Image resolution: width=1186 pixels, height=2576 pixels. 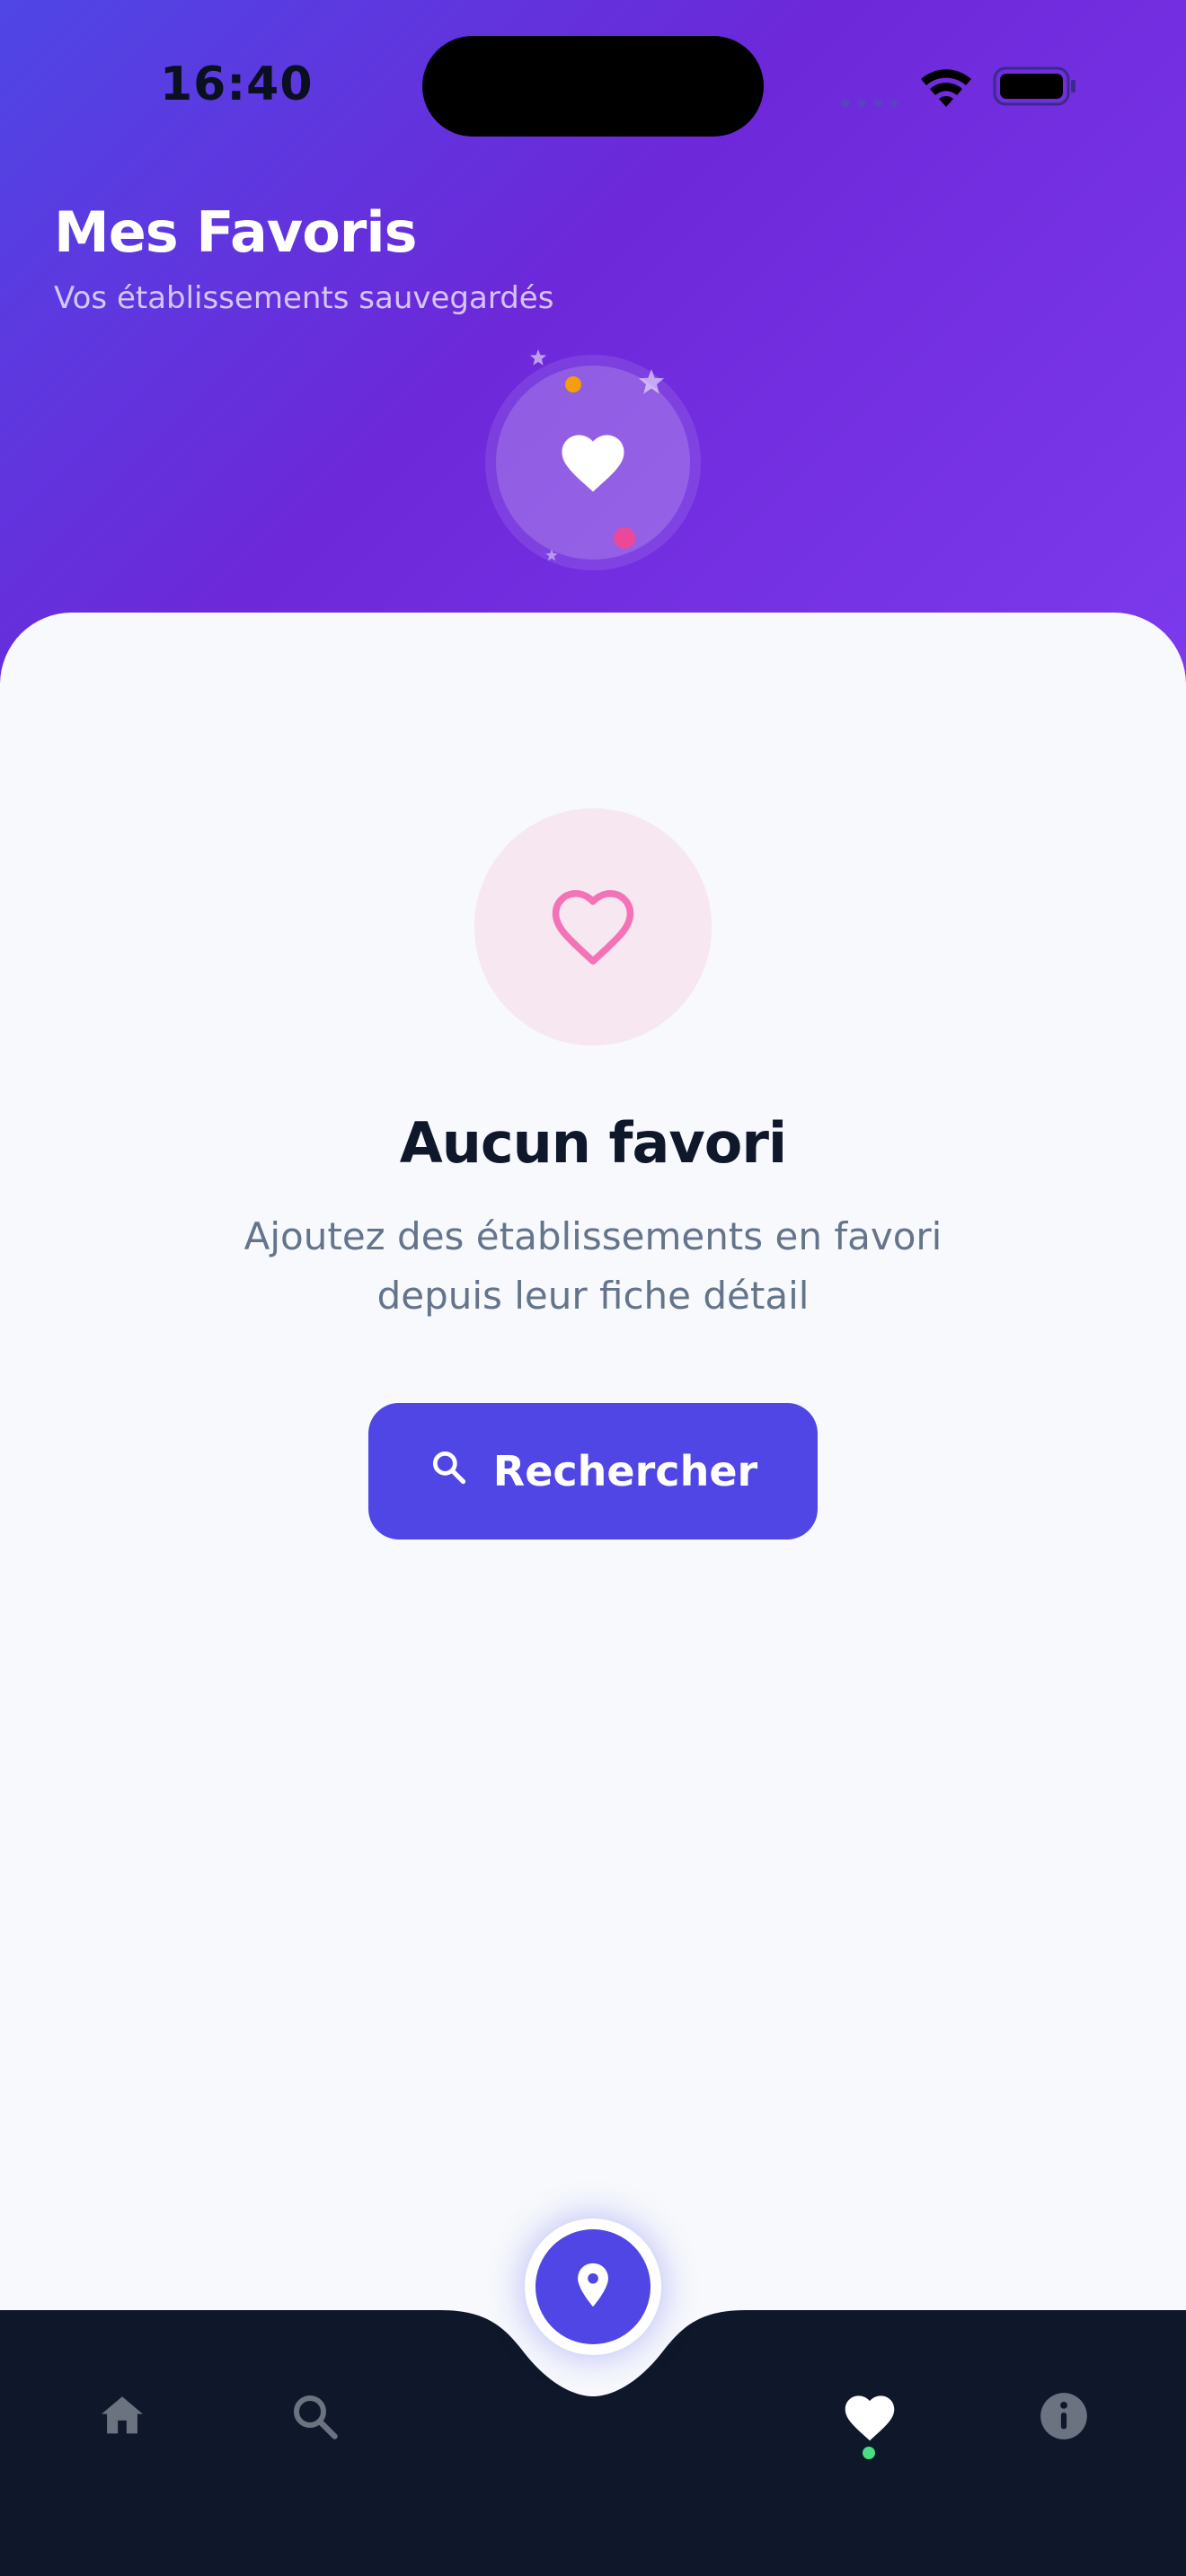 I want to click on tab-favorites, so click(x=870, y=2418).